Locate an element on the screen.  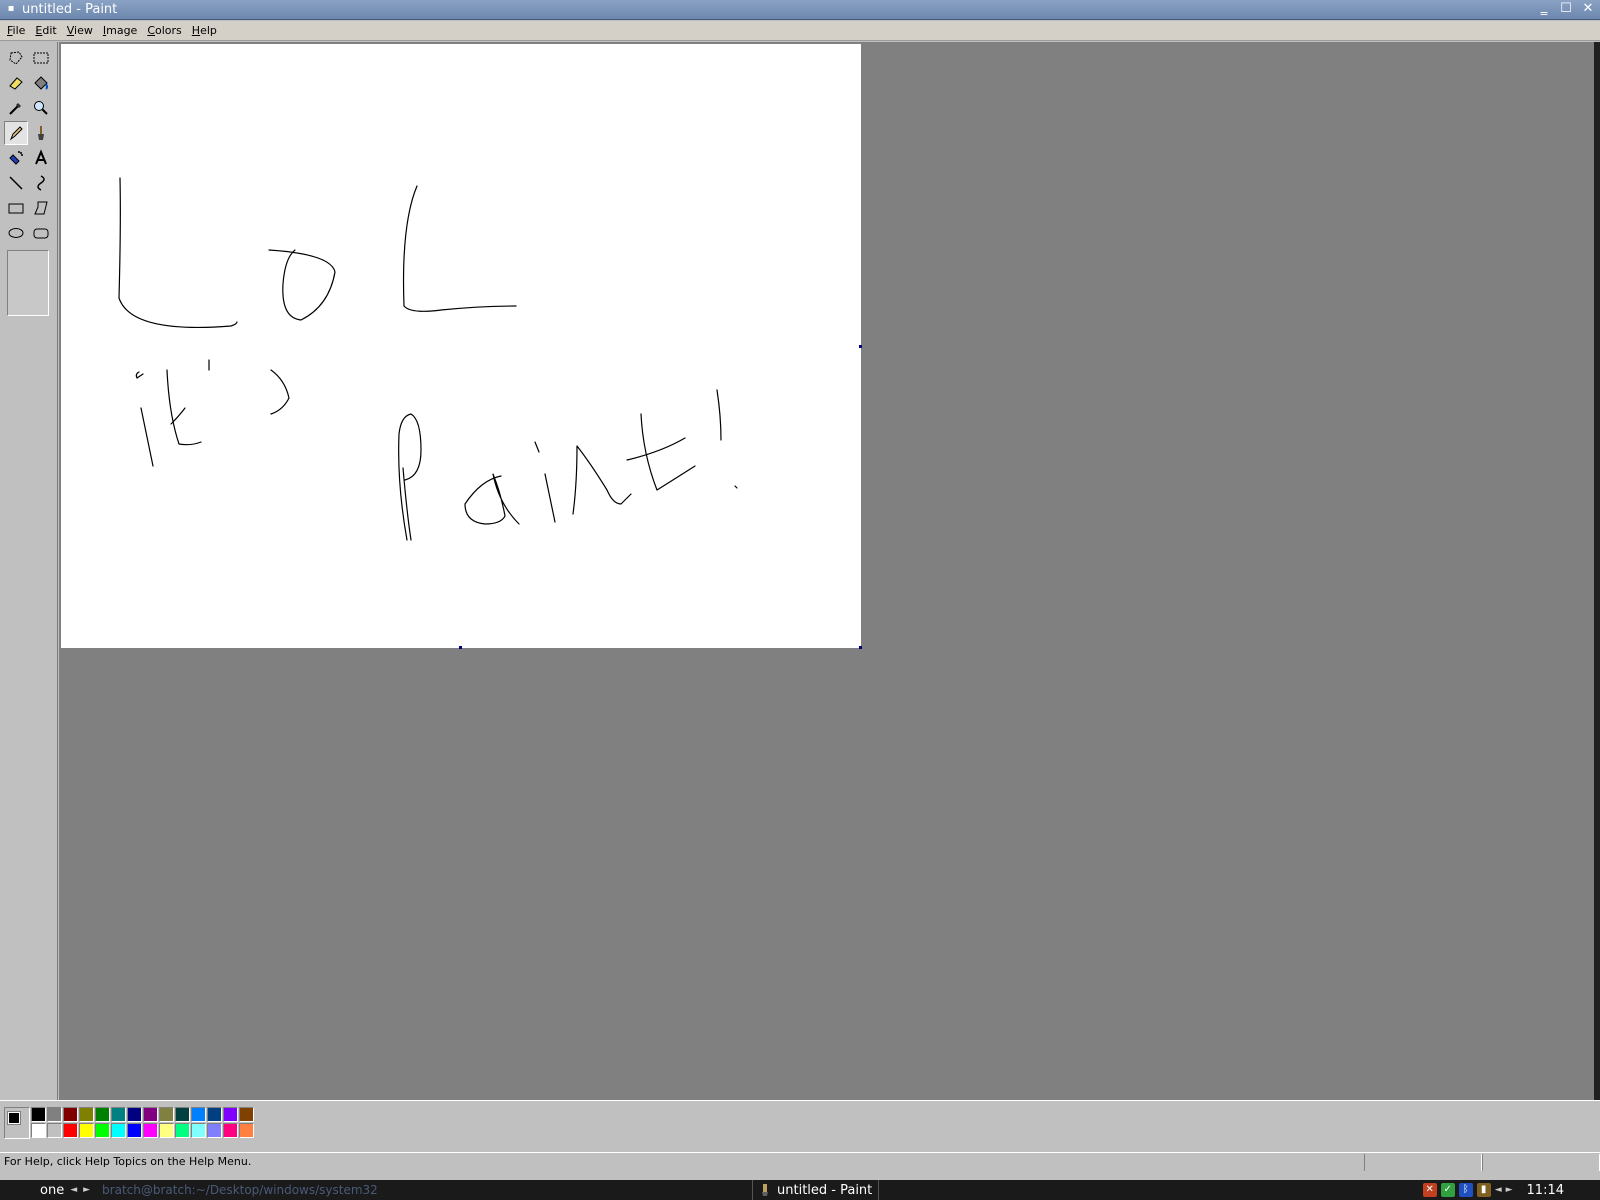
menu-file: File is located at coordinates (16, 31).